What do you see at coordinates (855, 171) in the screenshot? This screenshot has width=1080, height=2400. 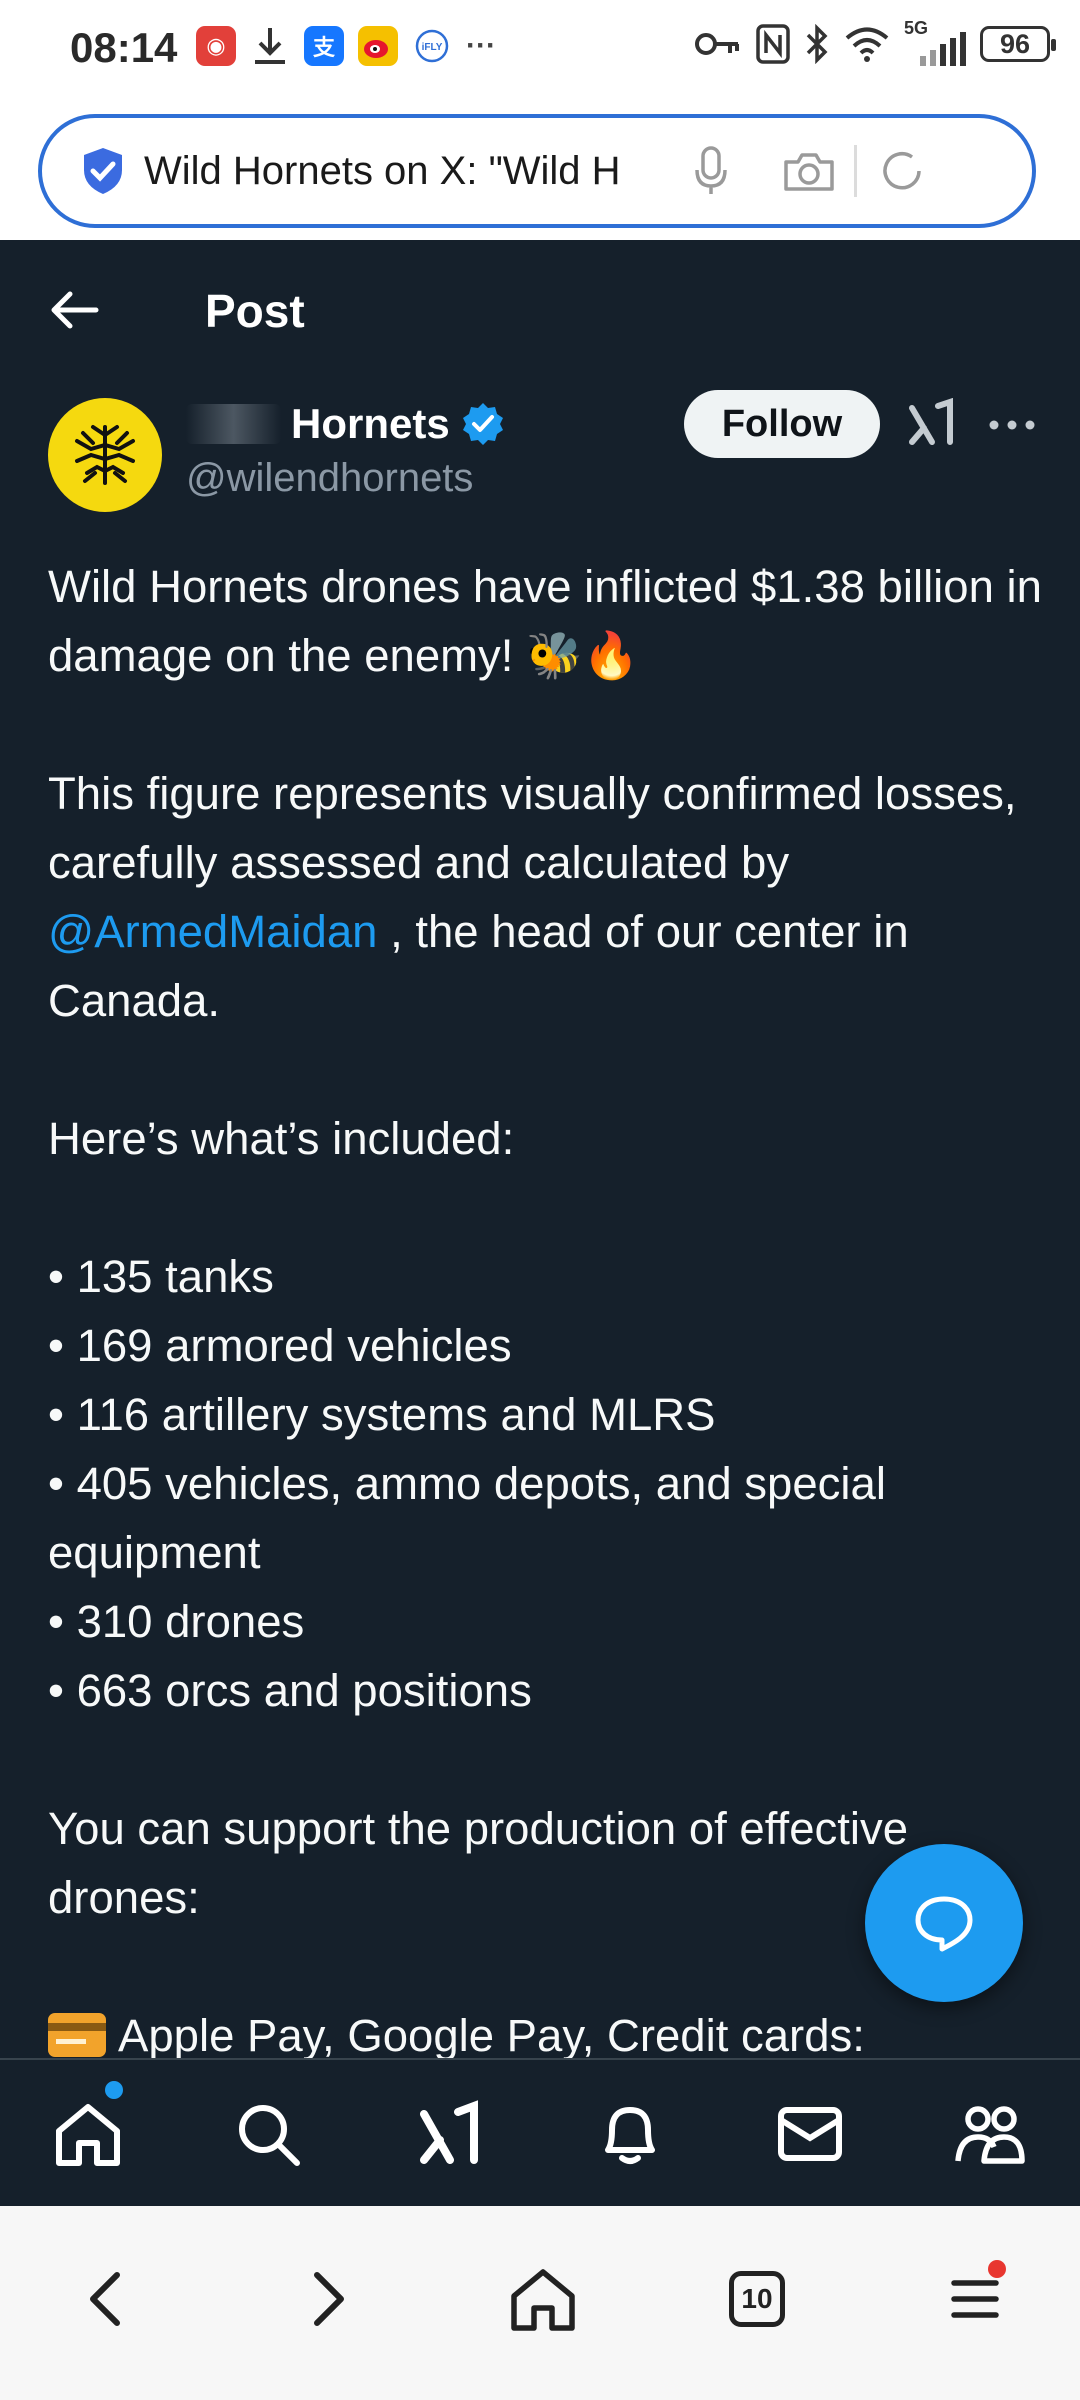 I see `address-bar-divider` at bounding box center [855, 171].